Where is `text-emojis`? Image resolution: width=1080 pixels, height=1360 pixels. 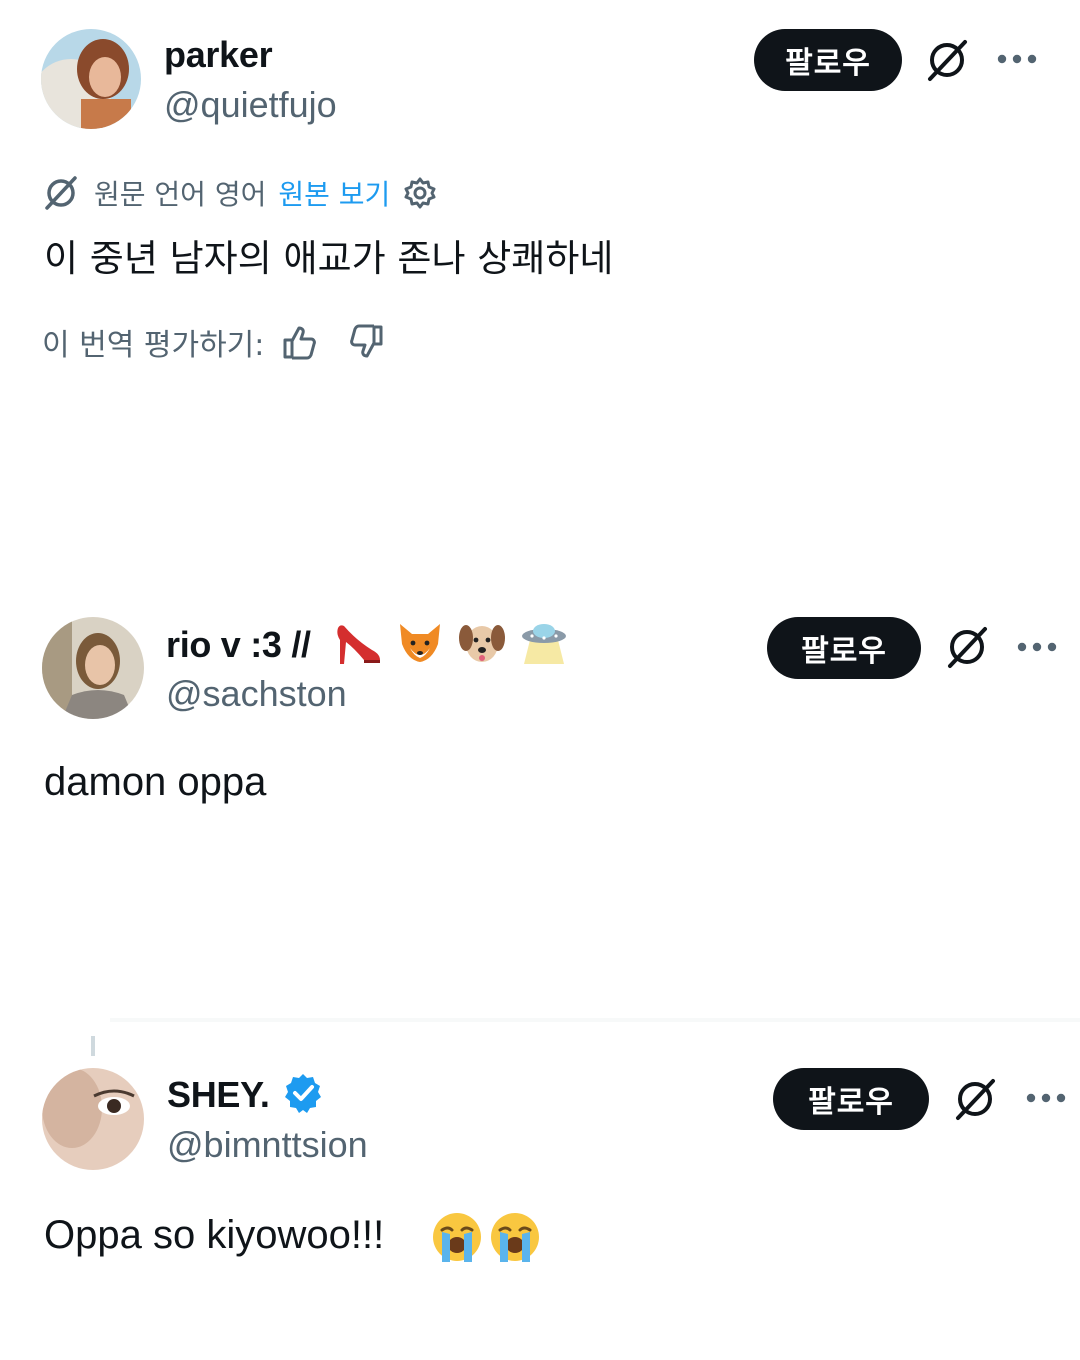 text-emojis is located at coordinates (486, 1237).